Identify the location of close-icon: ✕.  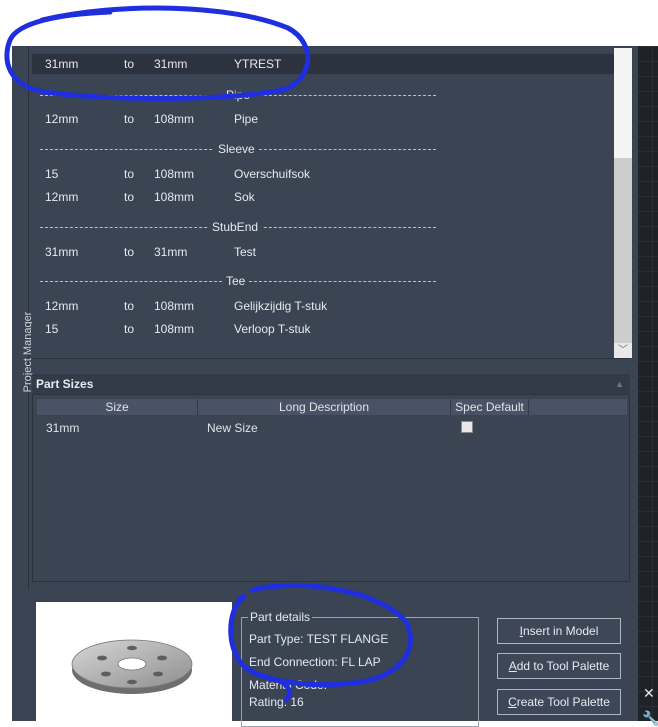
(649, 693).